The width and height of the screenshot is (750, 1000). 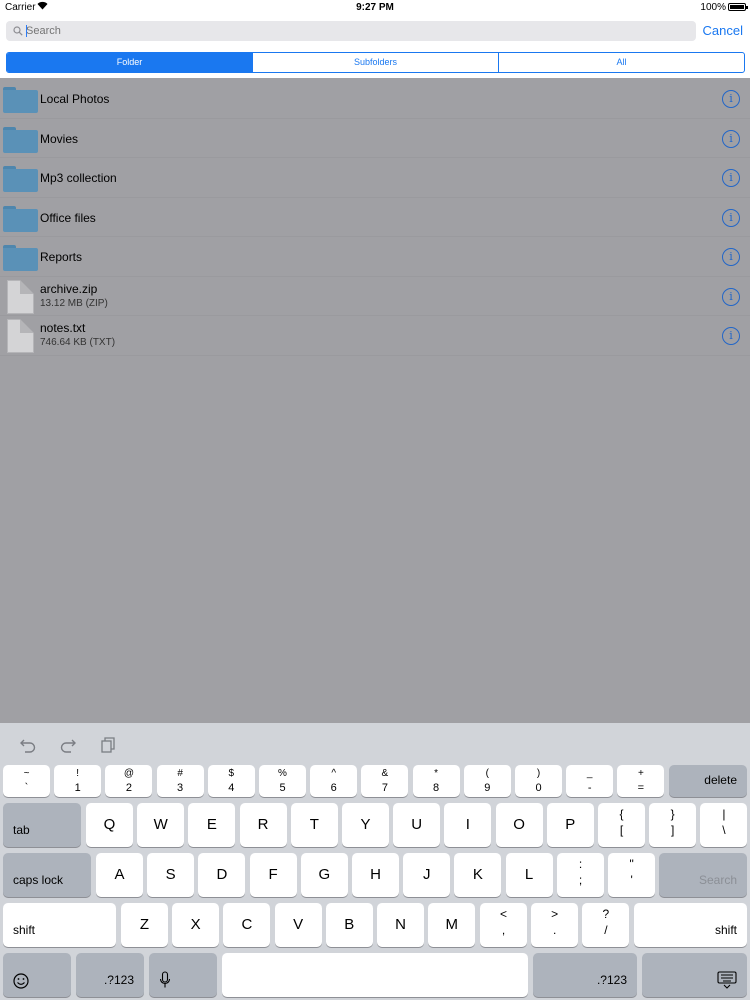 I want to click on key-b: B, so click(x=349, y=925).